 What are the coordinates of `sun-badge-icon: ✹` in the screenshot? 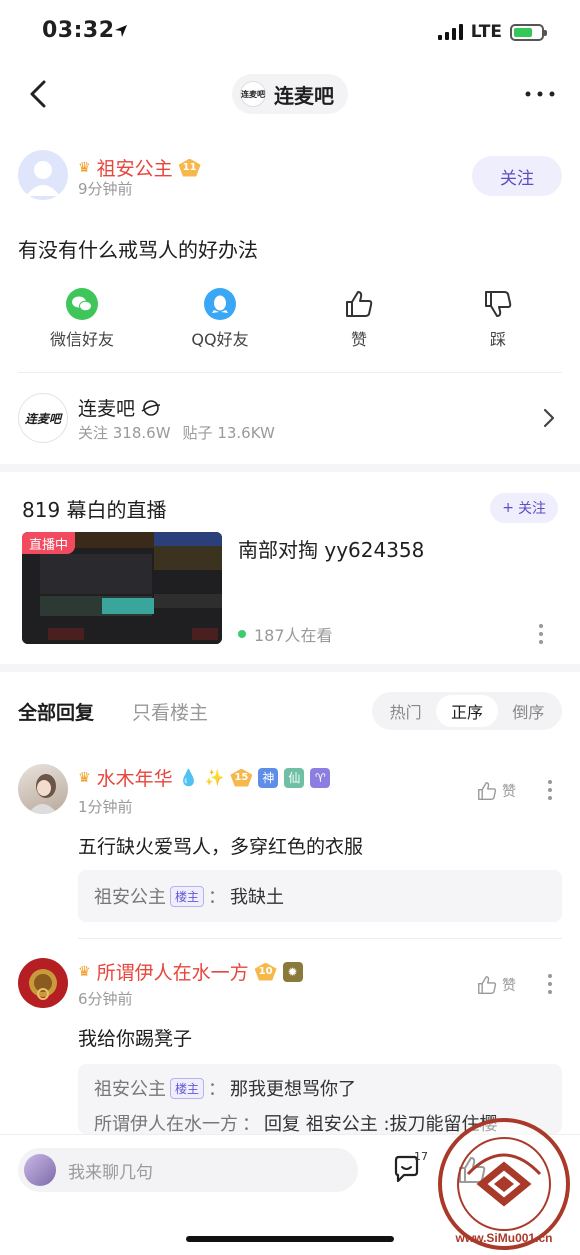 It's located at (292, 971).